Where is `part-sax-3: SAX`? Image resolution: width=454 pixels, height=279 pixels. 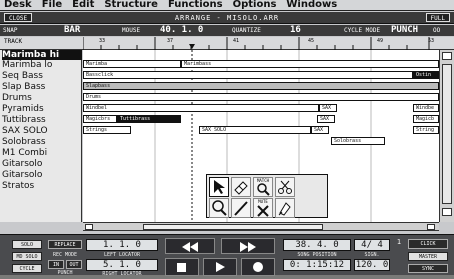 part-sax-3: SAX is located at coordinates (320, 130).